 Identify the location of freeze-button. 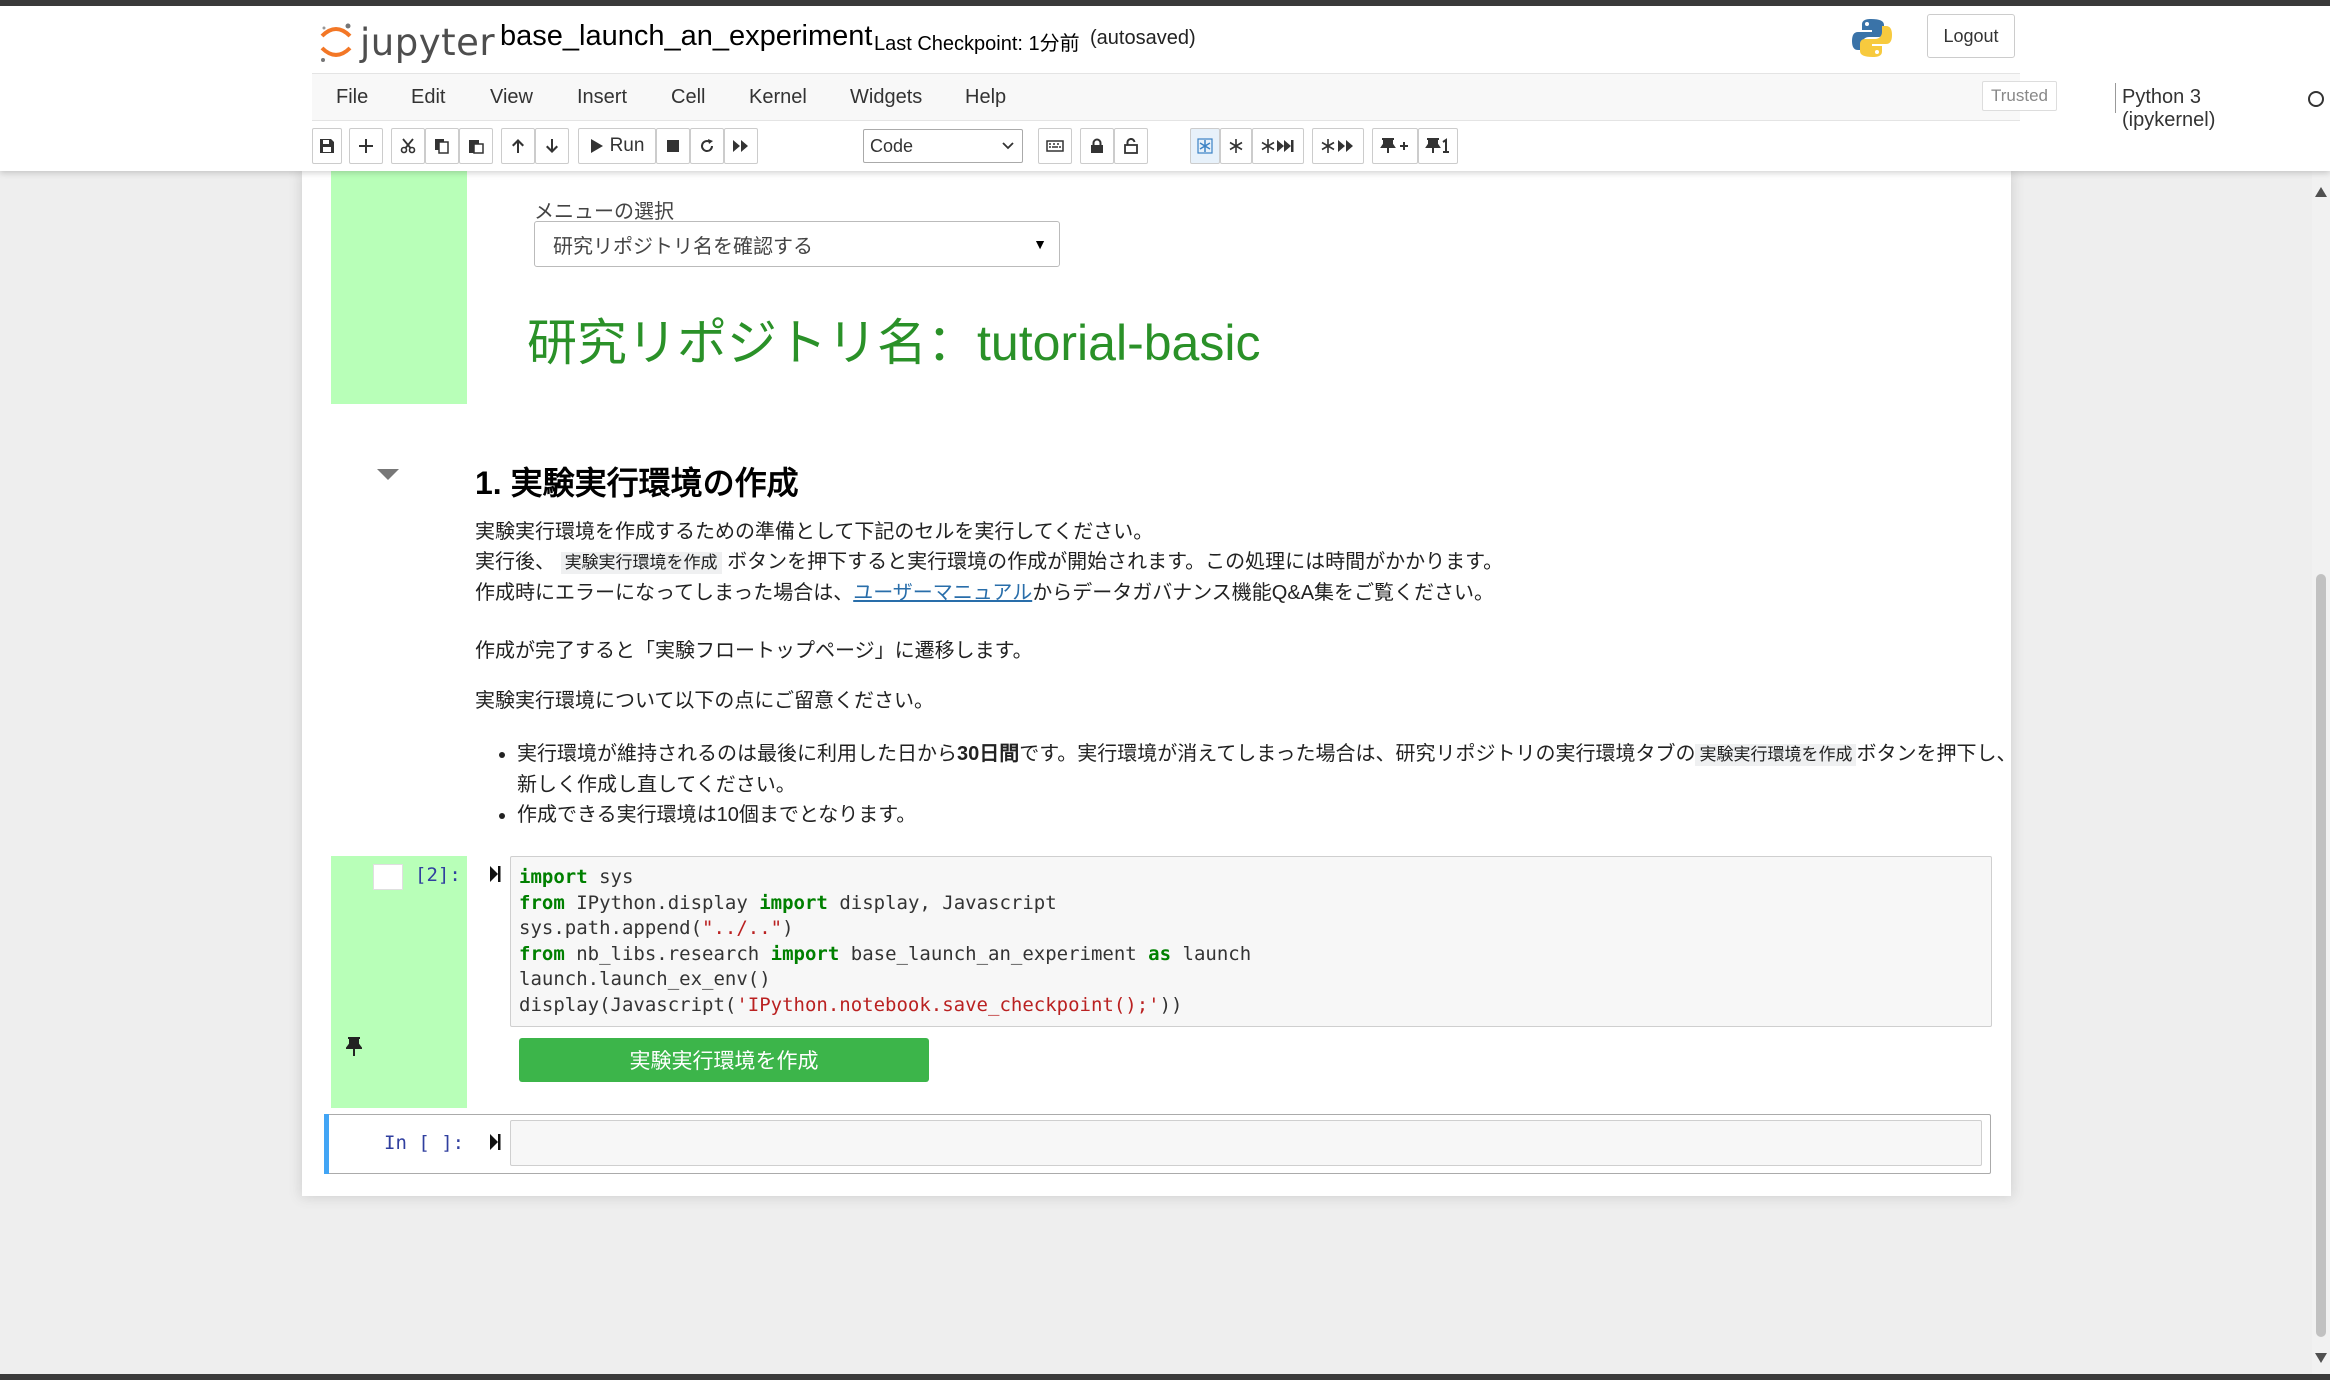
(1236, 146).